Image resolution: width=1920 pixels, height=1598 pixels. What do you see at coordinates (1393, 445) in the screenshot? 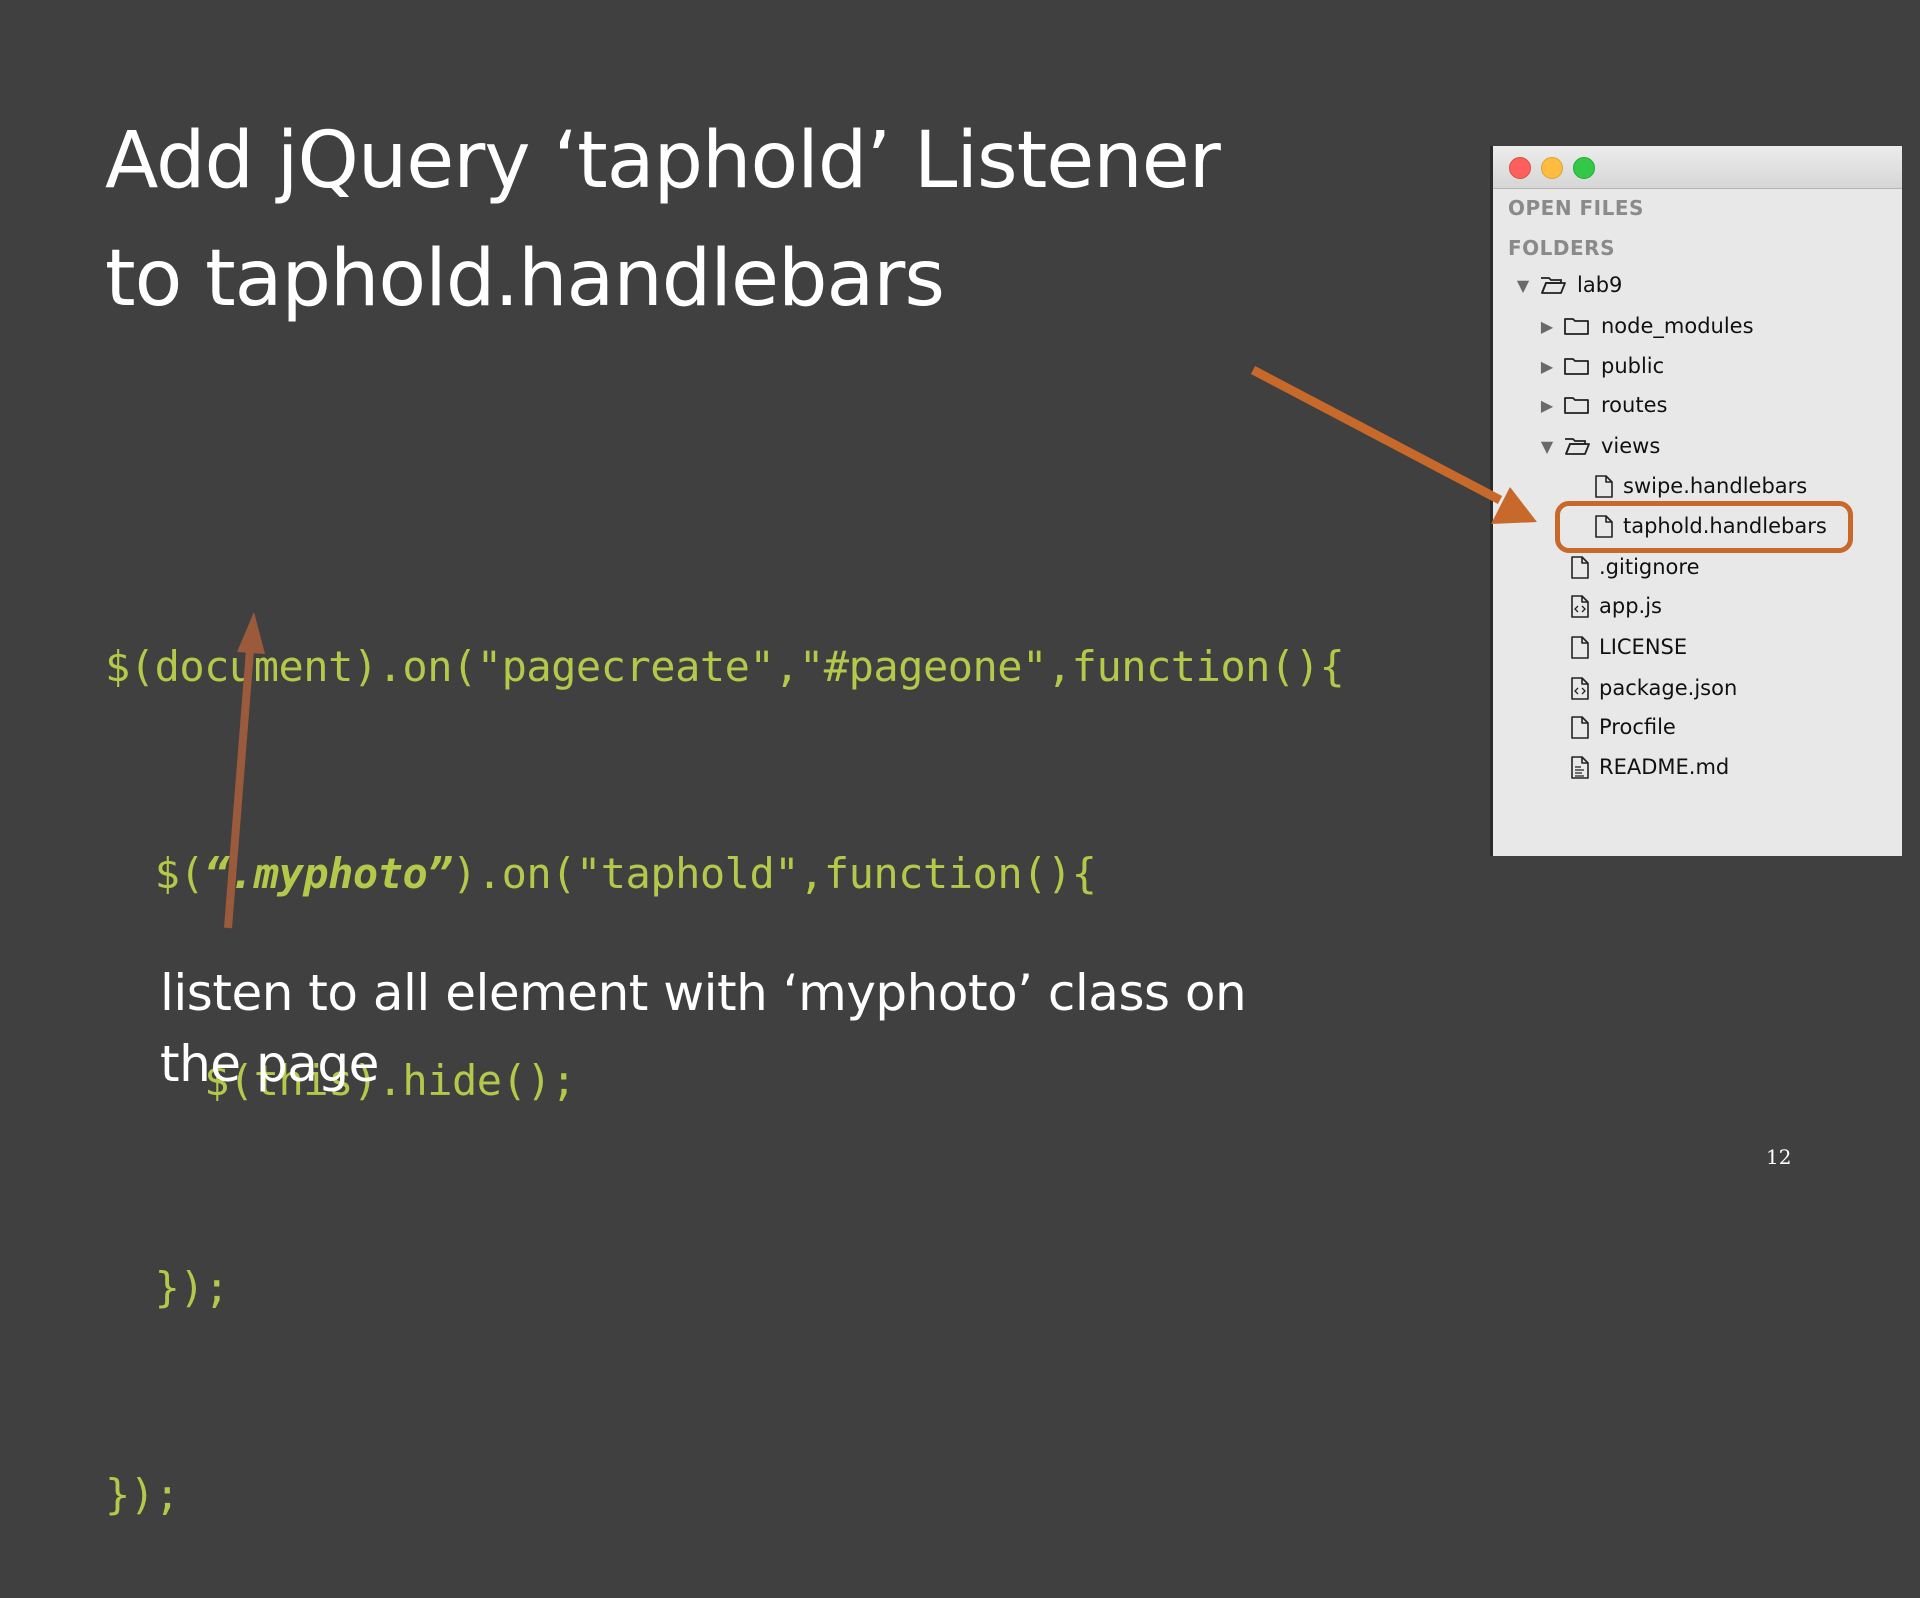
I see `arrow-to-taphold-file` at bounding box center [1393, 445].